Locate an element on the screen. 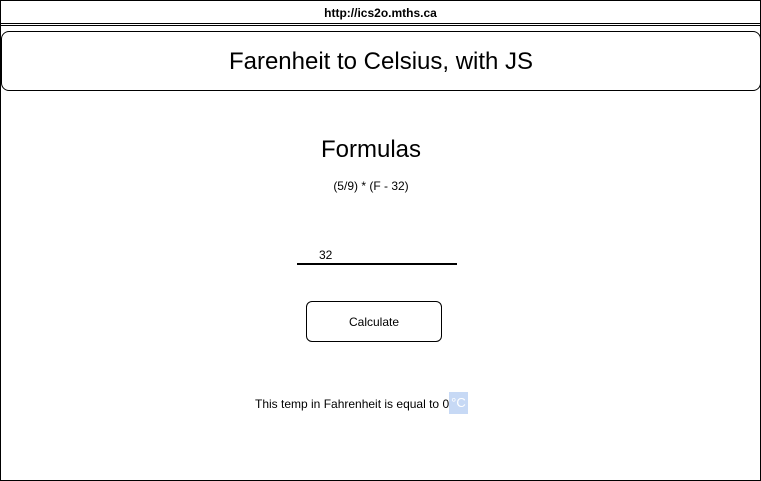 This screenshot has height=481, width=761. url-bar: http://ics2o.mths.ca is located at coordinates (380, 12).